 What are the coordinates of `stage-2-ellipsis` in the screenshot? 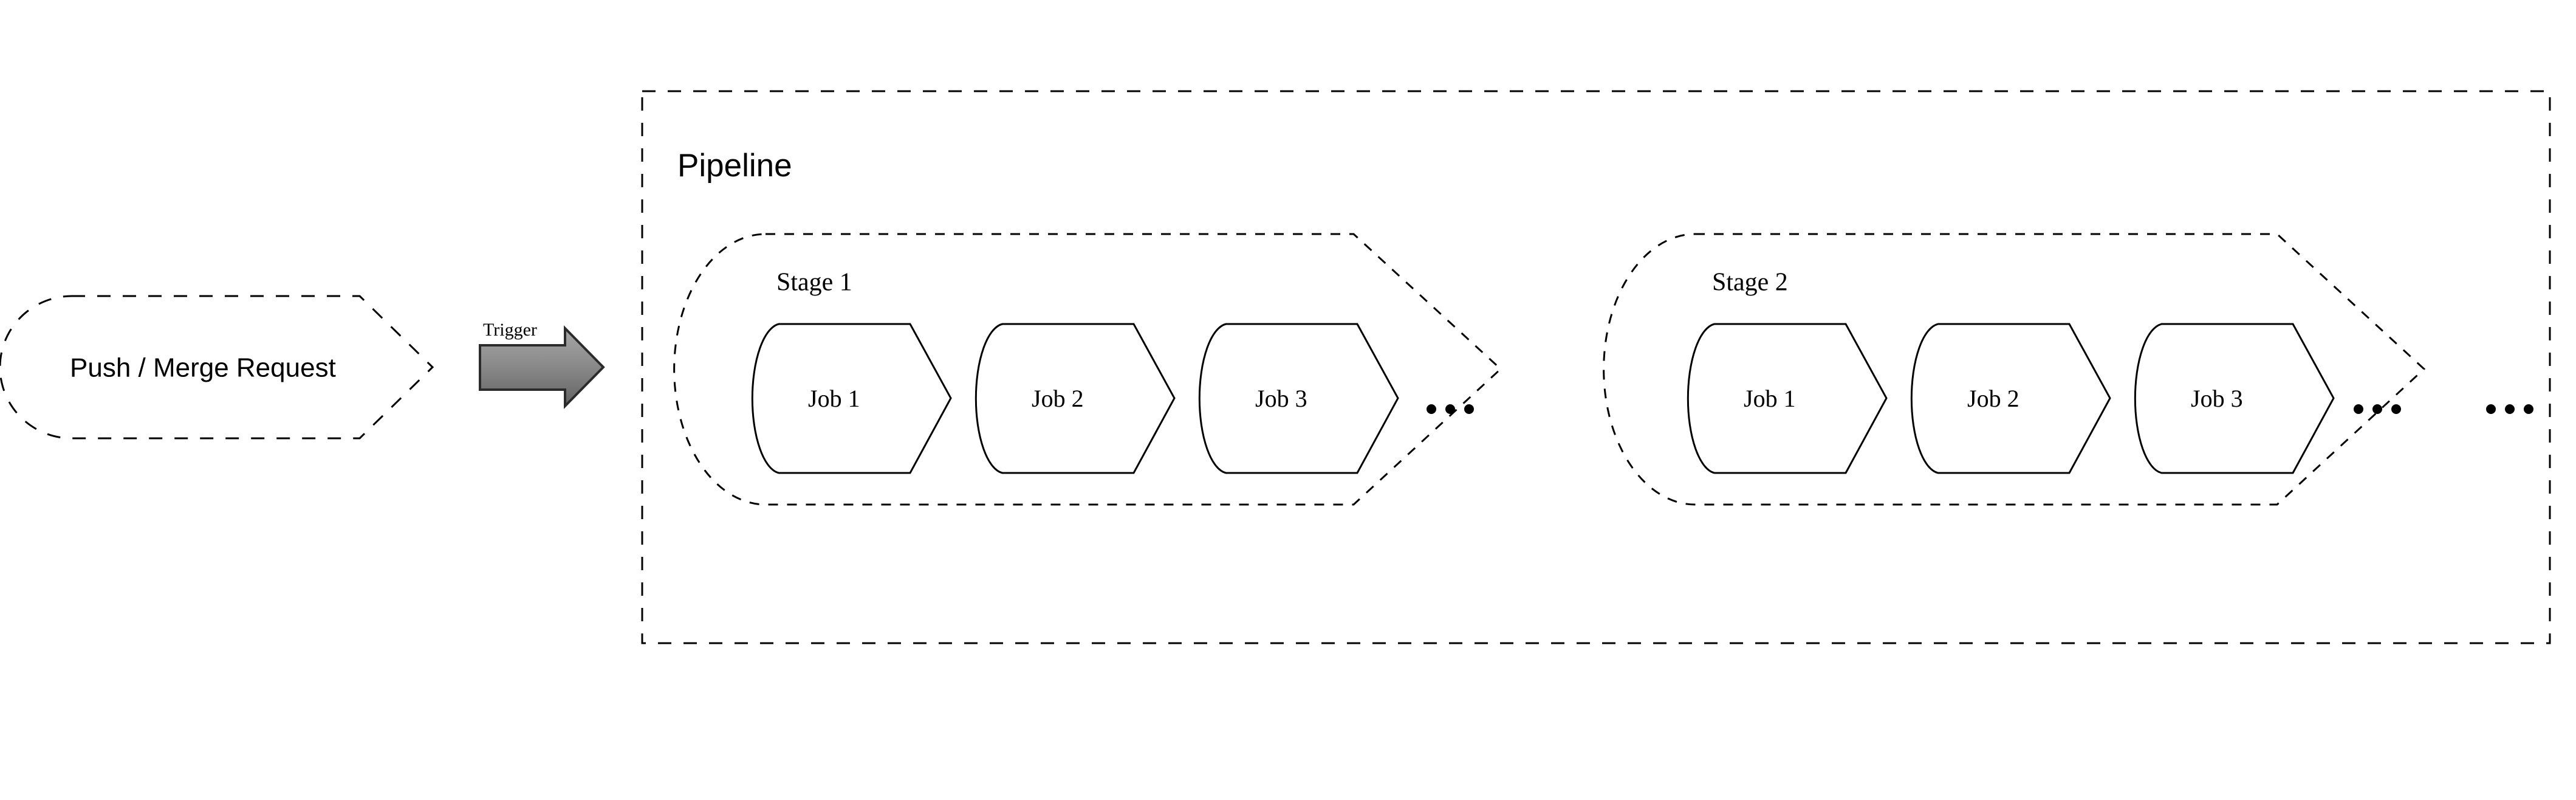 It's located at (2377, 409).